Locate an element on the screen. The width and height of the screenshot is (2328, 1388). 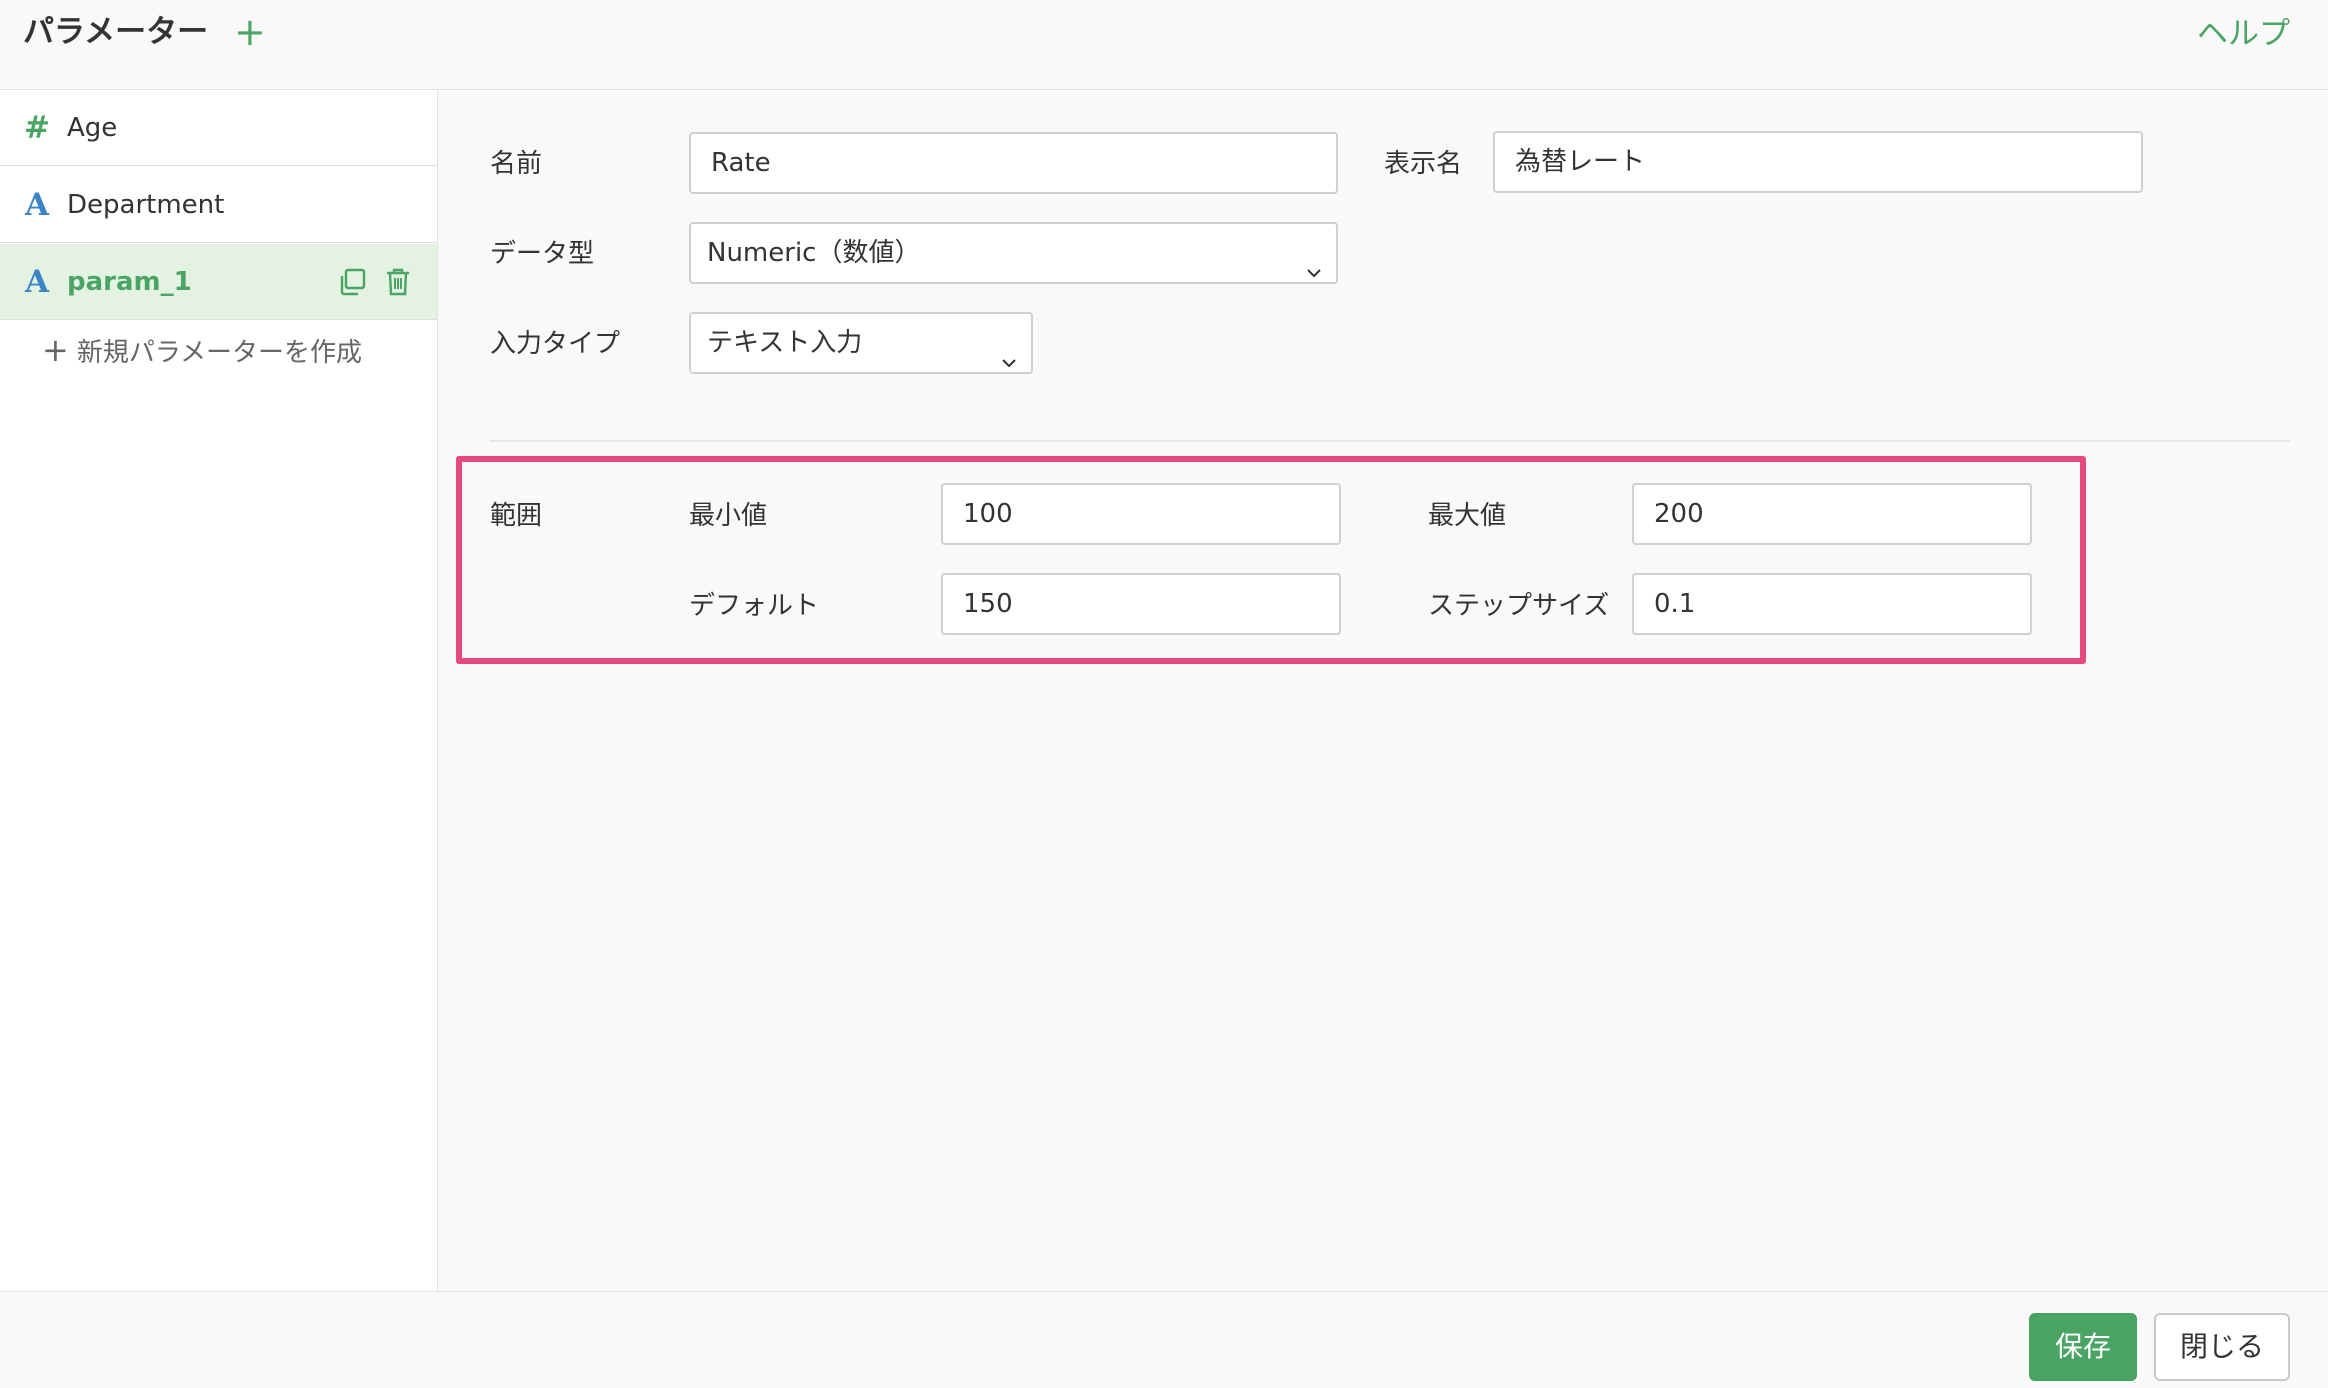
new-parameter-label: 新規パラメーターを作成 is located at coordinates (219, 353).